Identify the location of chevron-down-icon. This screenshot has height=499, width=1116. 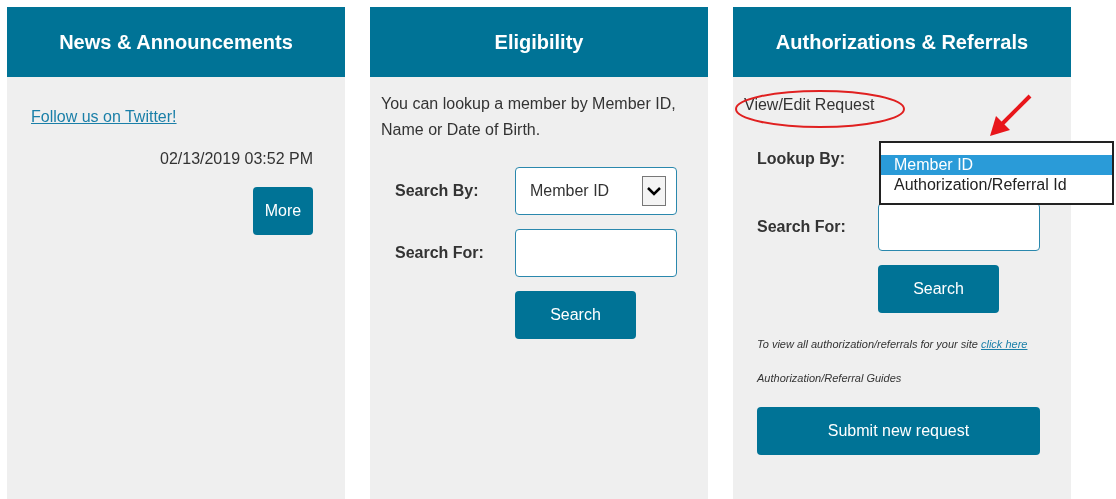
(654, 191).